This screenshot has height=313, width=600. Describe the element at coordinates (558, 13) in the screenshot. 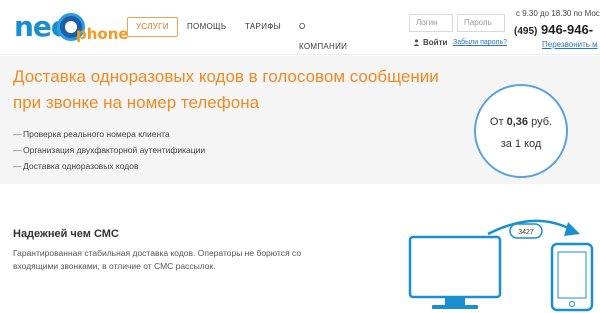

I see `working-hours: с 9.30 до 18.30 по Моск` at that location.